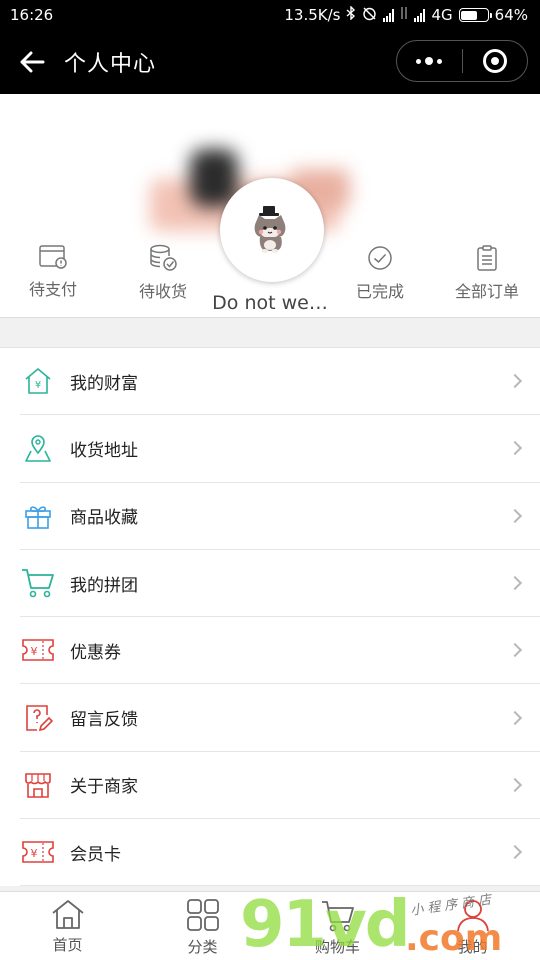 This screenshot has height=960, width=540. Describe the element at coordinates (95, 854) in the screenshot. I see `menu-label: 会员卡` at that location.